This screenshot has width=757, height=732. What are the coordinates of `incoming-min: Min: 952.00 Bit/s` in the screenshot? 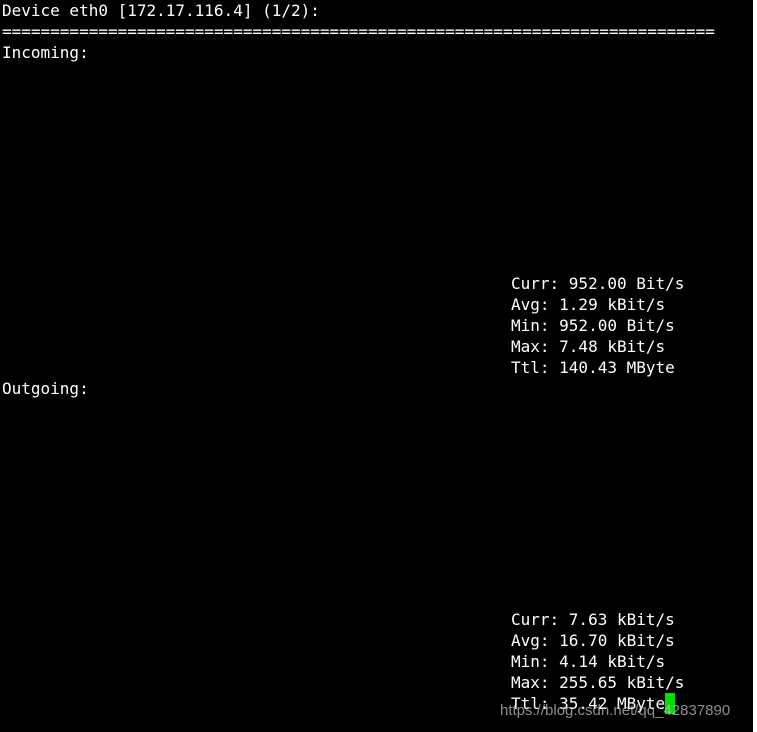 It's located at (593, 325).